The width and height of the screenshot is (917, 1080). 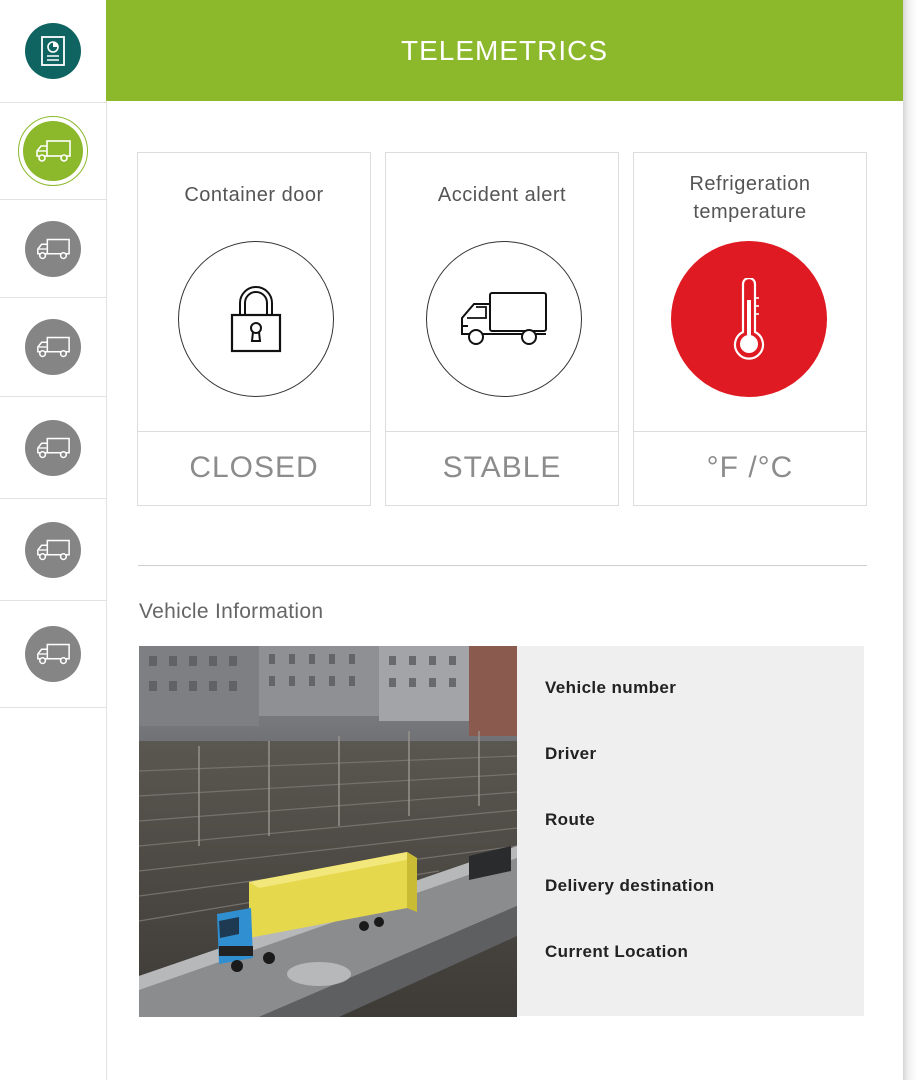 I want to click on card-label-line-1: Refrigeration, so click(x=750, y=184).